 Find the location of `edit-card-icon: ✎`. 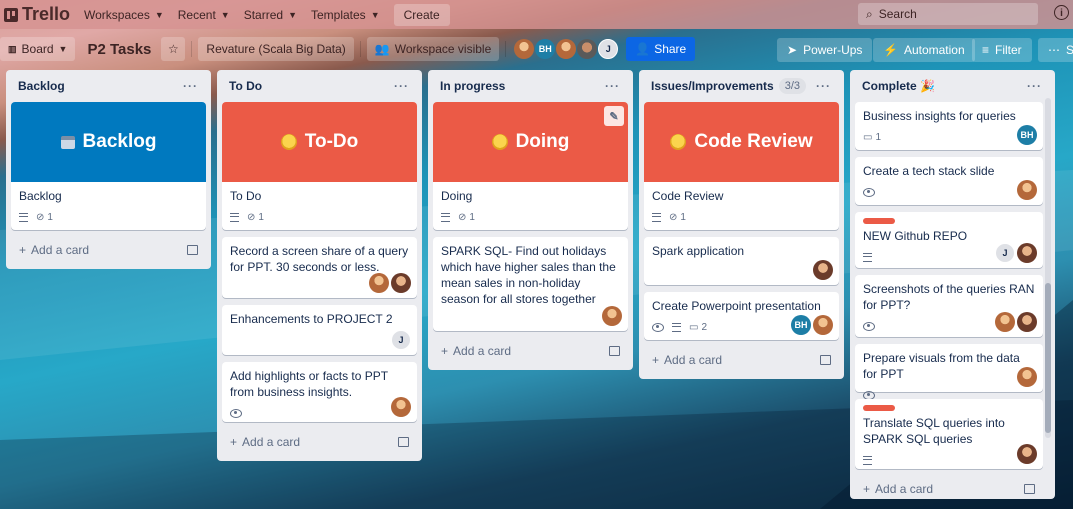

edit-card-icon: ✎ is located at coordinates (614, 116).